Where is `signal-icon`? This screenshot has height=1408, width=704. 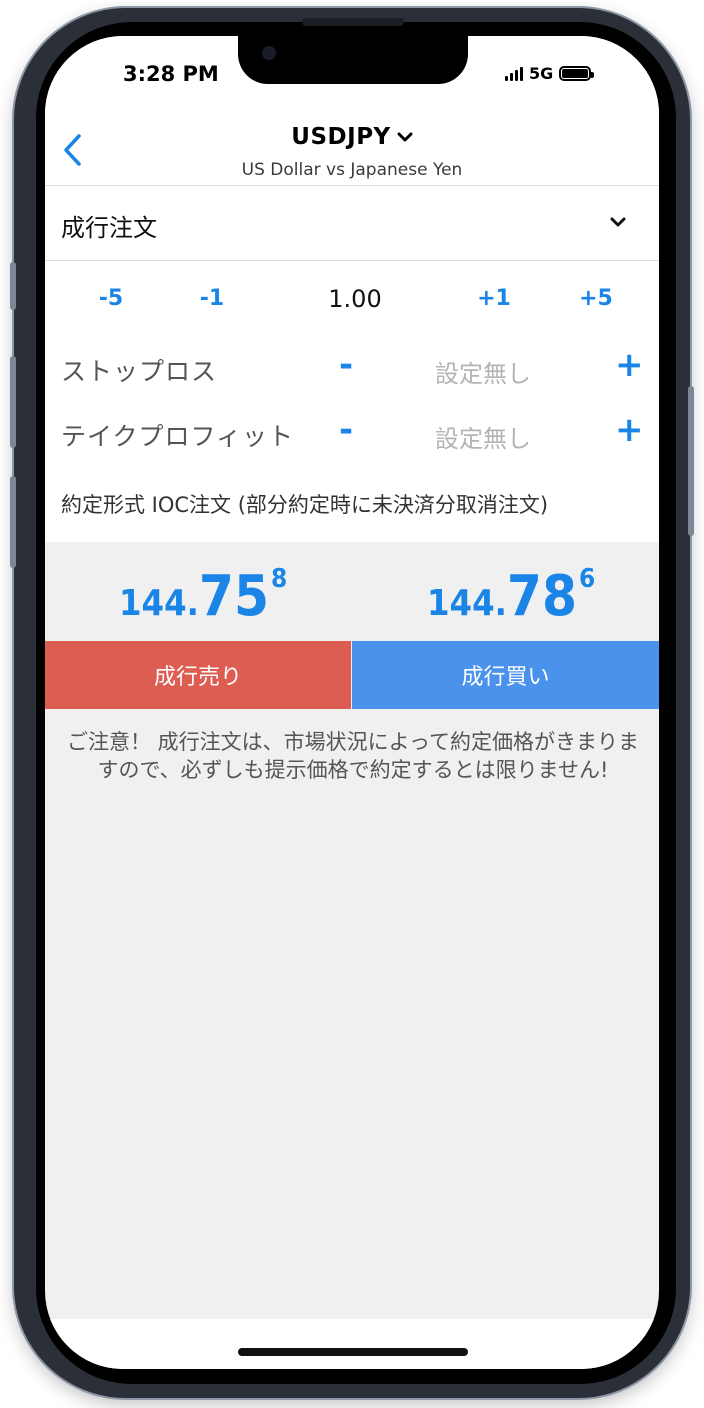
signal-icon is located at coordinates (514, 73).